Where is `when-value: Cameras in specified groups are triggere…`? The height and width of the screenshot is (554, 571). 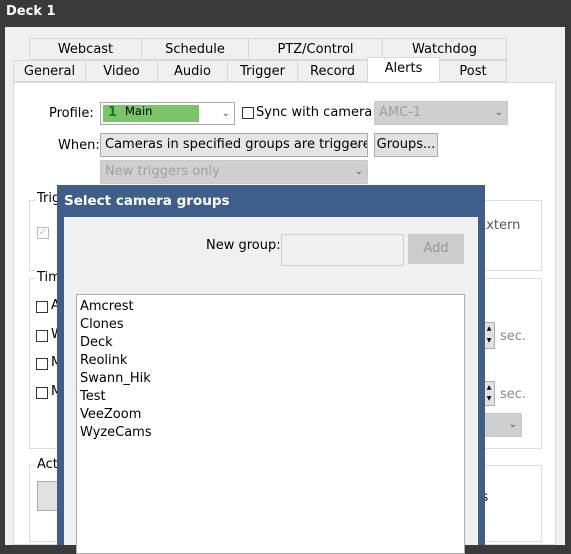 when-value: Cameras in specified groups are triggere… is located at coordinates (236, 144).